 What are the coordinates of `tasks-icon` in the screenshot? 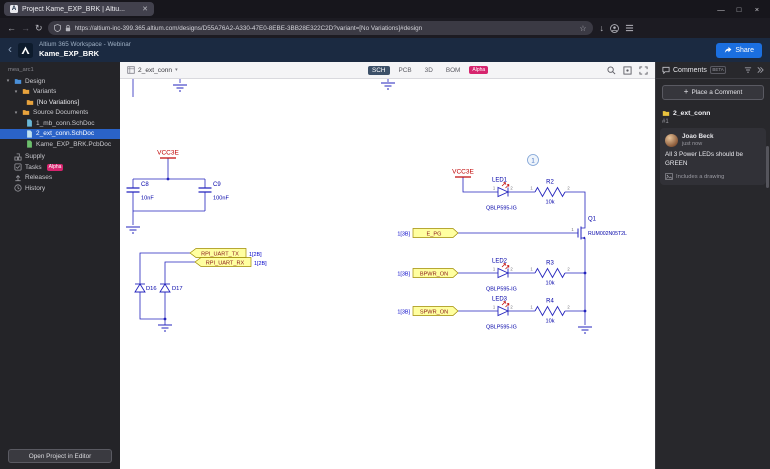 It's located at (18, 167).